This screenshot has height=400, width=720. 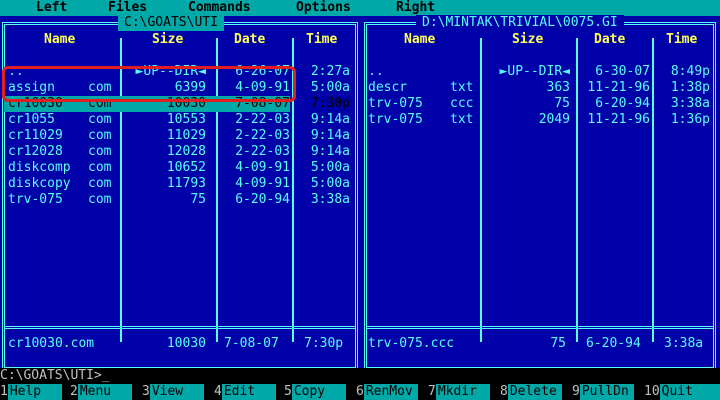 What do you see at coordinates (177, 88) in the screenshot?
I see `left-panel-file-row: assign com 6399 4-09-91 5:00a` at bounding box center [177, 88].